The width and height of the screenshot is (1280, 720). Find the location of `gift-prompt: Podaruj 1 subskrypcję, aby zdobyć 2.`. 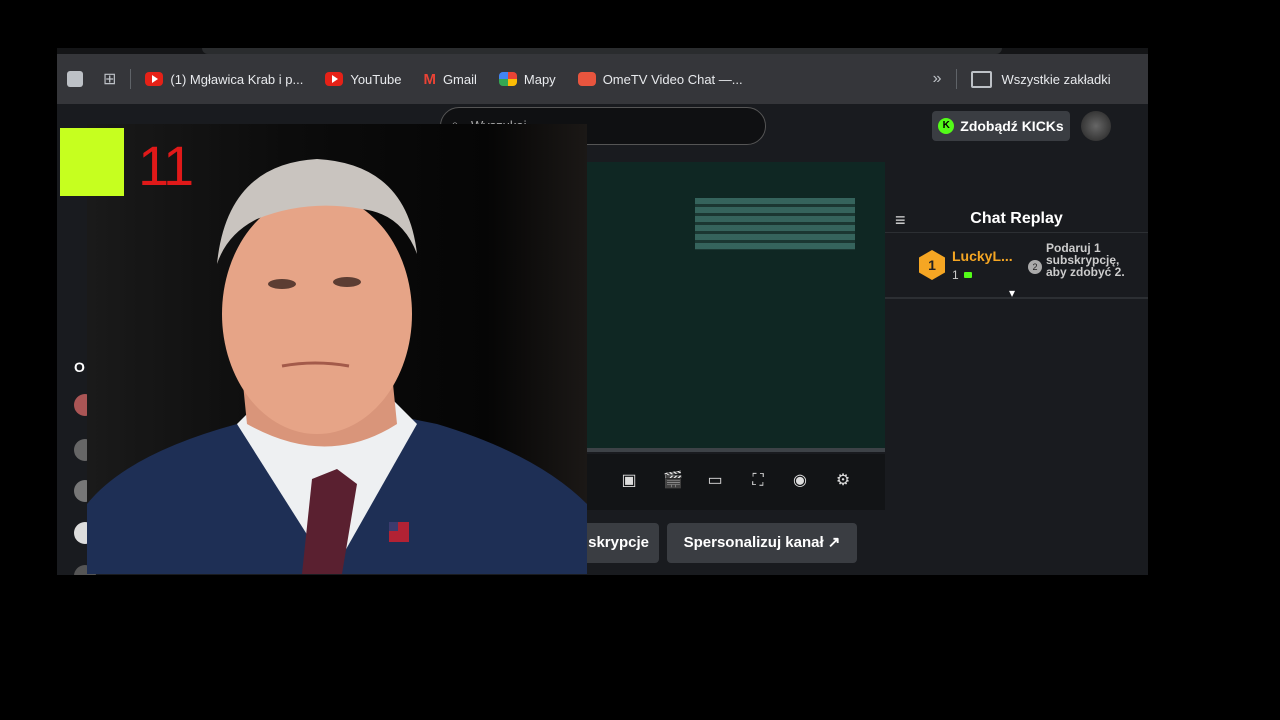

gift-prompt: Podaruj 1 subskrypcję, aby zdobyć 2. is located at coordinates (1085, 260).